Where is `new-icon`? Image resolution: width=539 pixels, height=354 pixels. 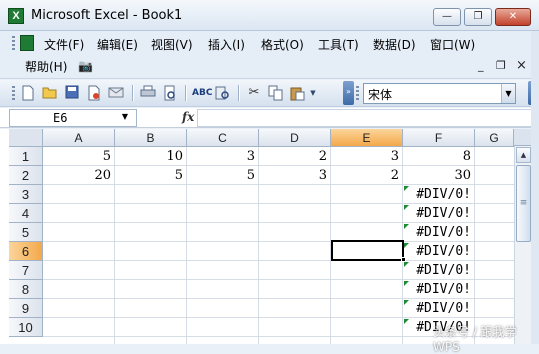 new-icon is located at coordinates (28, 93).